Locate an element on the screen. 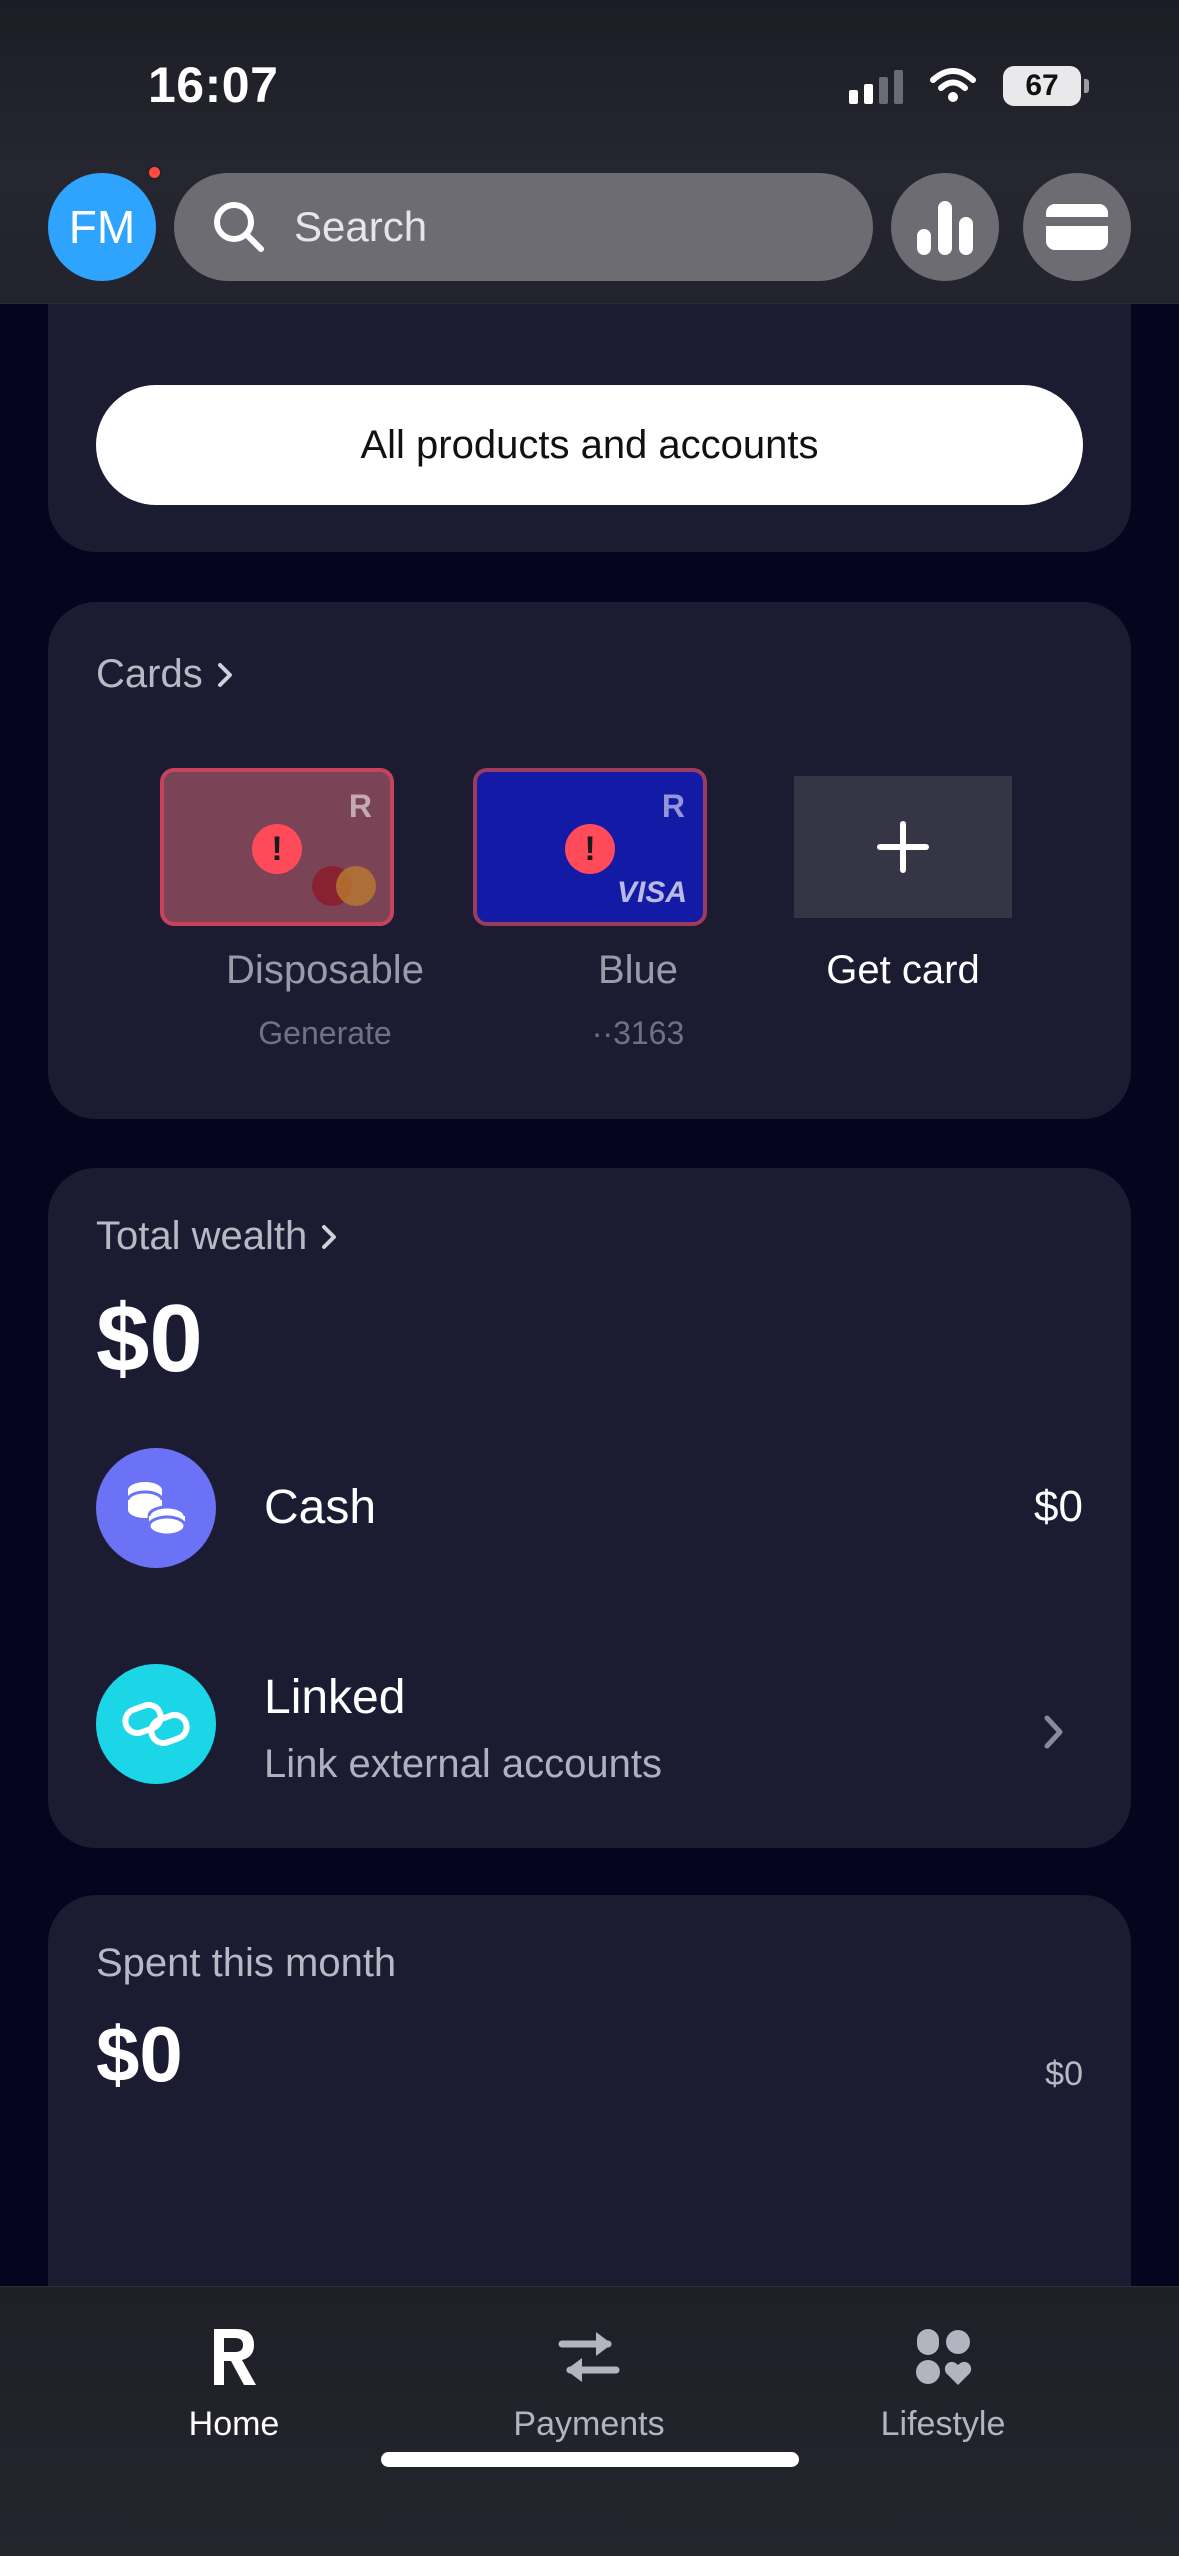  blue-card-number: ··3163 is located at coordinates (638, 1033).